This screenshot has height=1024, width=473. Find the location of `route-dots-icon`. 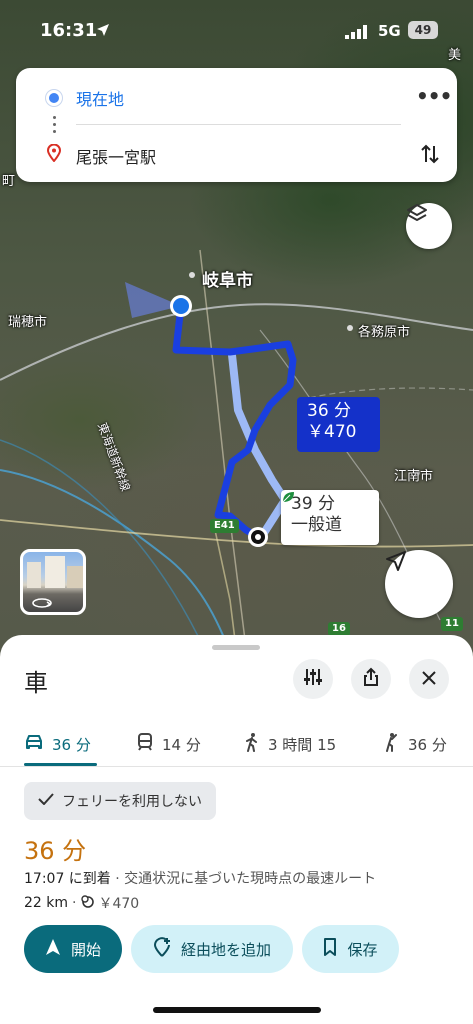

route-dots-icon is located at coordinates (54, 126).